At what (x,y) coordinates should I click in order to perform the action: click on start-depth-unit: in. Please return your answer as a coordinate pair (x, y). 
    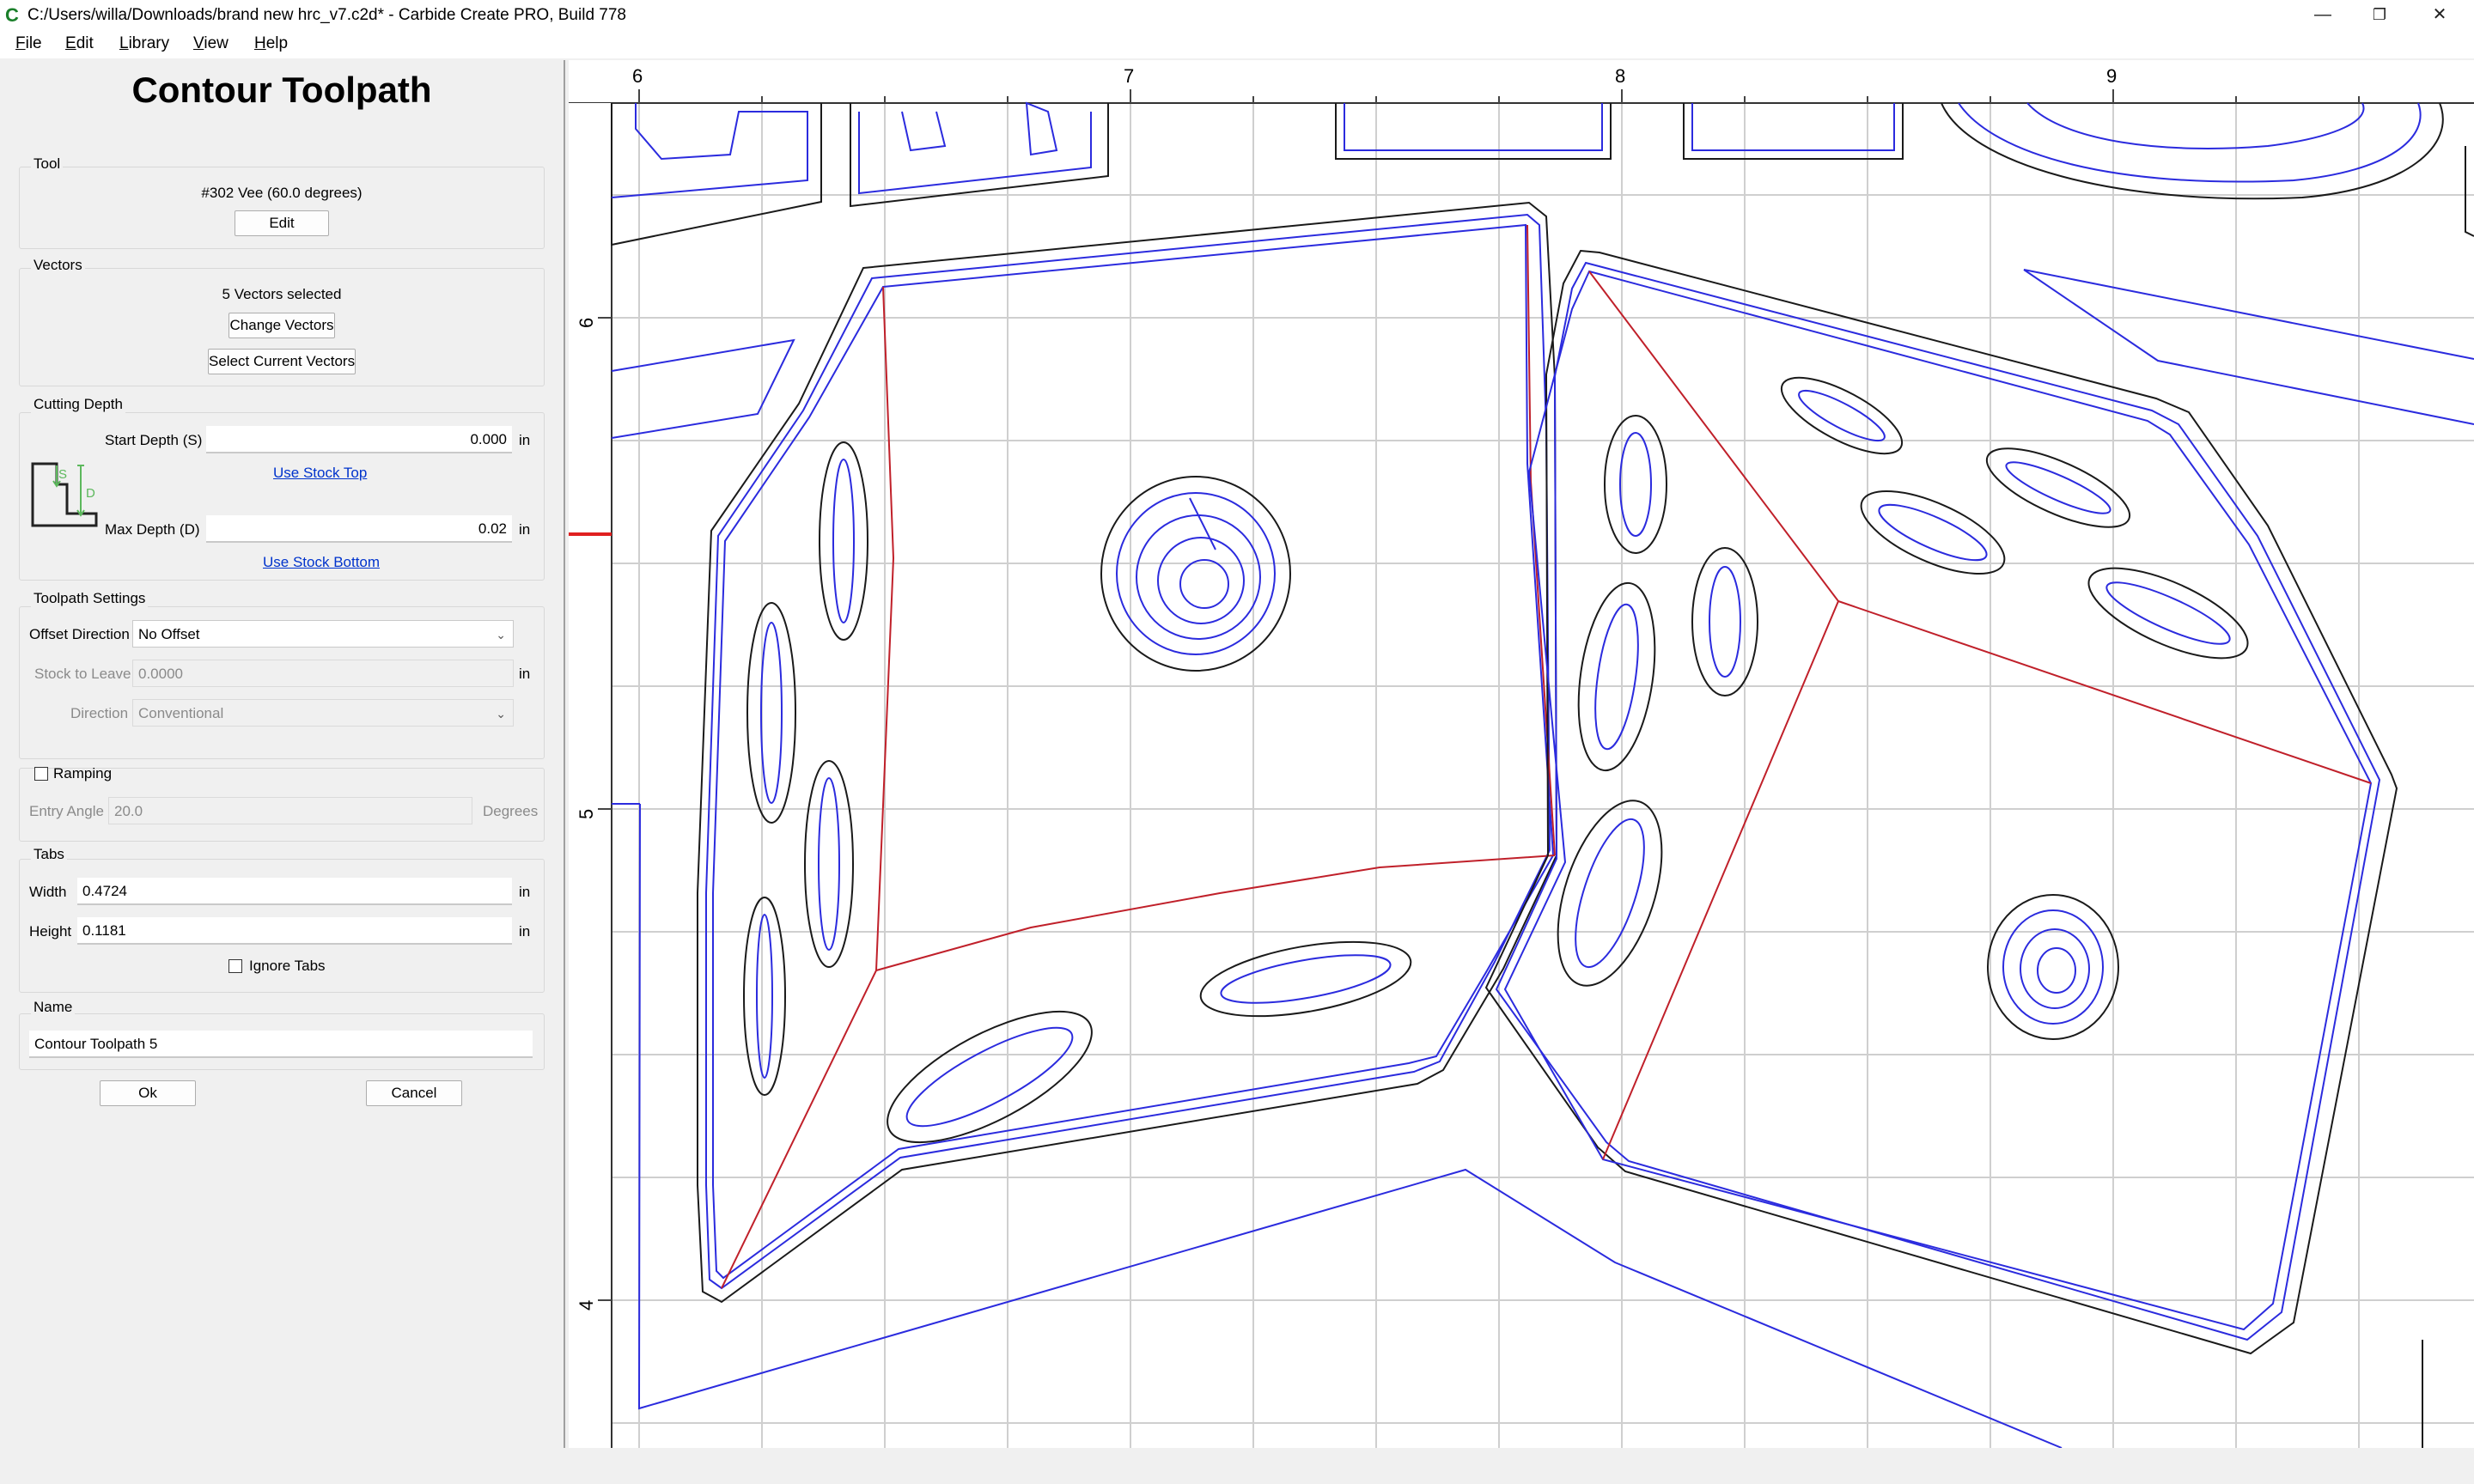
    Looking at the image, I should click on (525, 440).